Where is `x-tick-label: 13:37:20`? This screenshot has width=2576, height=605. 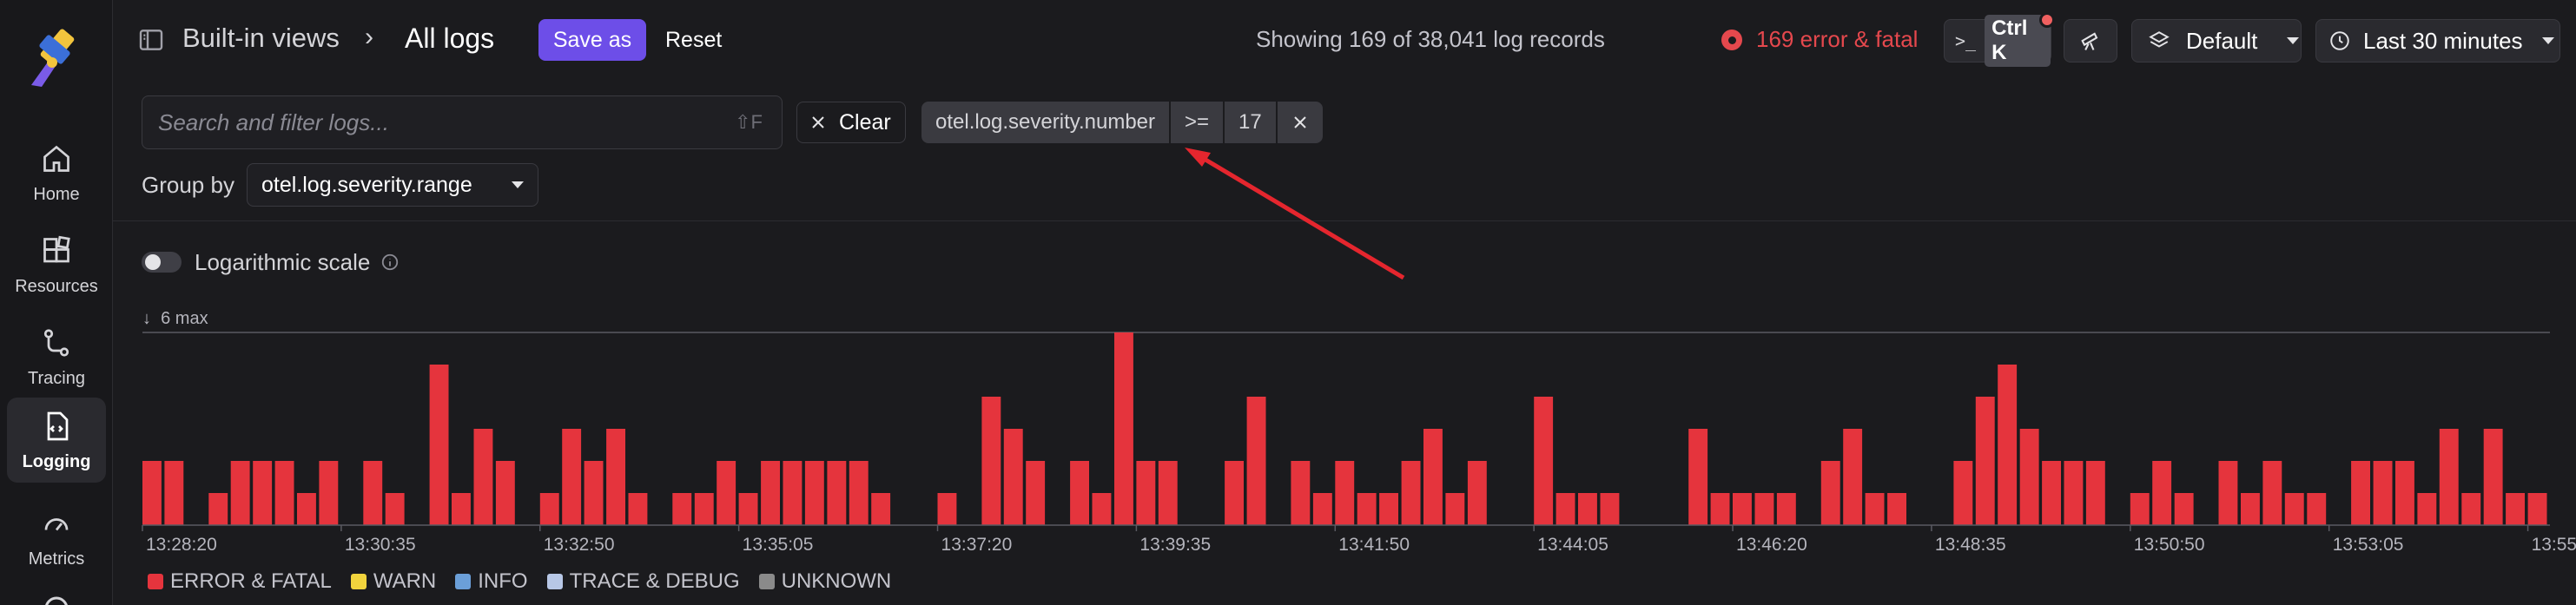
x-tick-label: 13:37:20 is located at coordinates (977, 545).